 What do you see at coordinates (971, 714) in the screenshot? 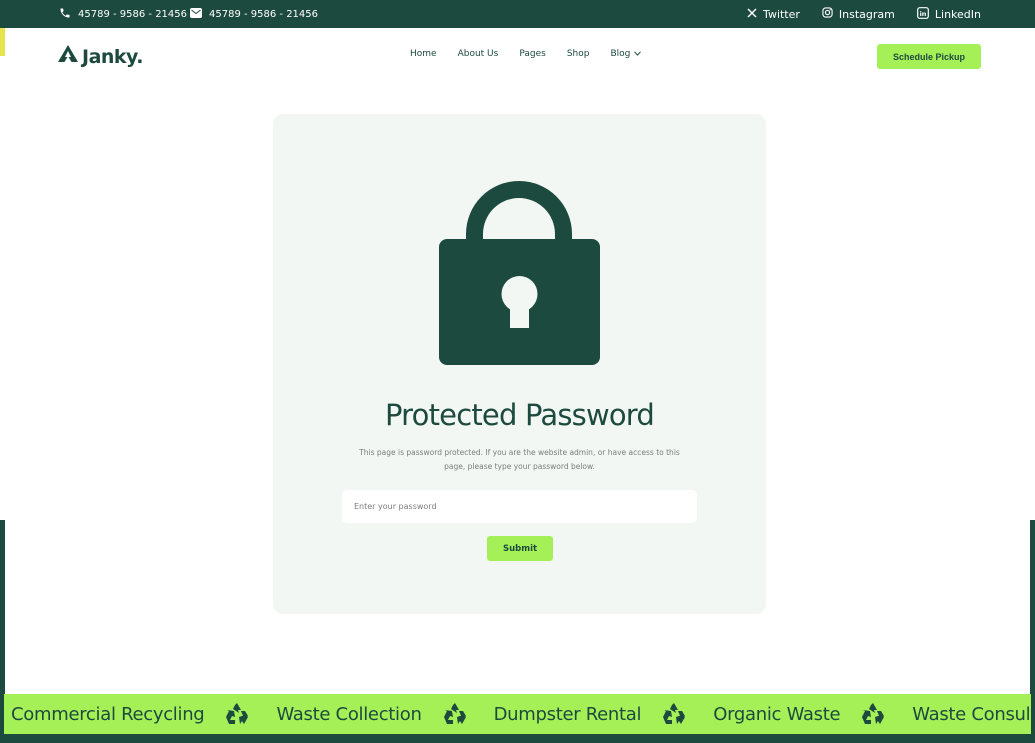
I see `marquee-text: Waste Consulting` at bounding box center [971, 714].